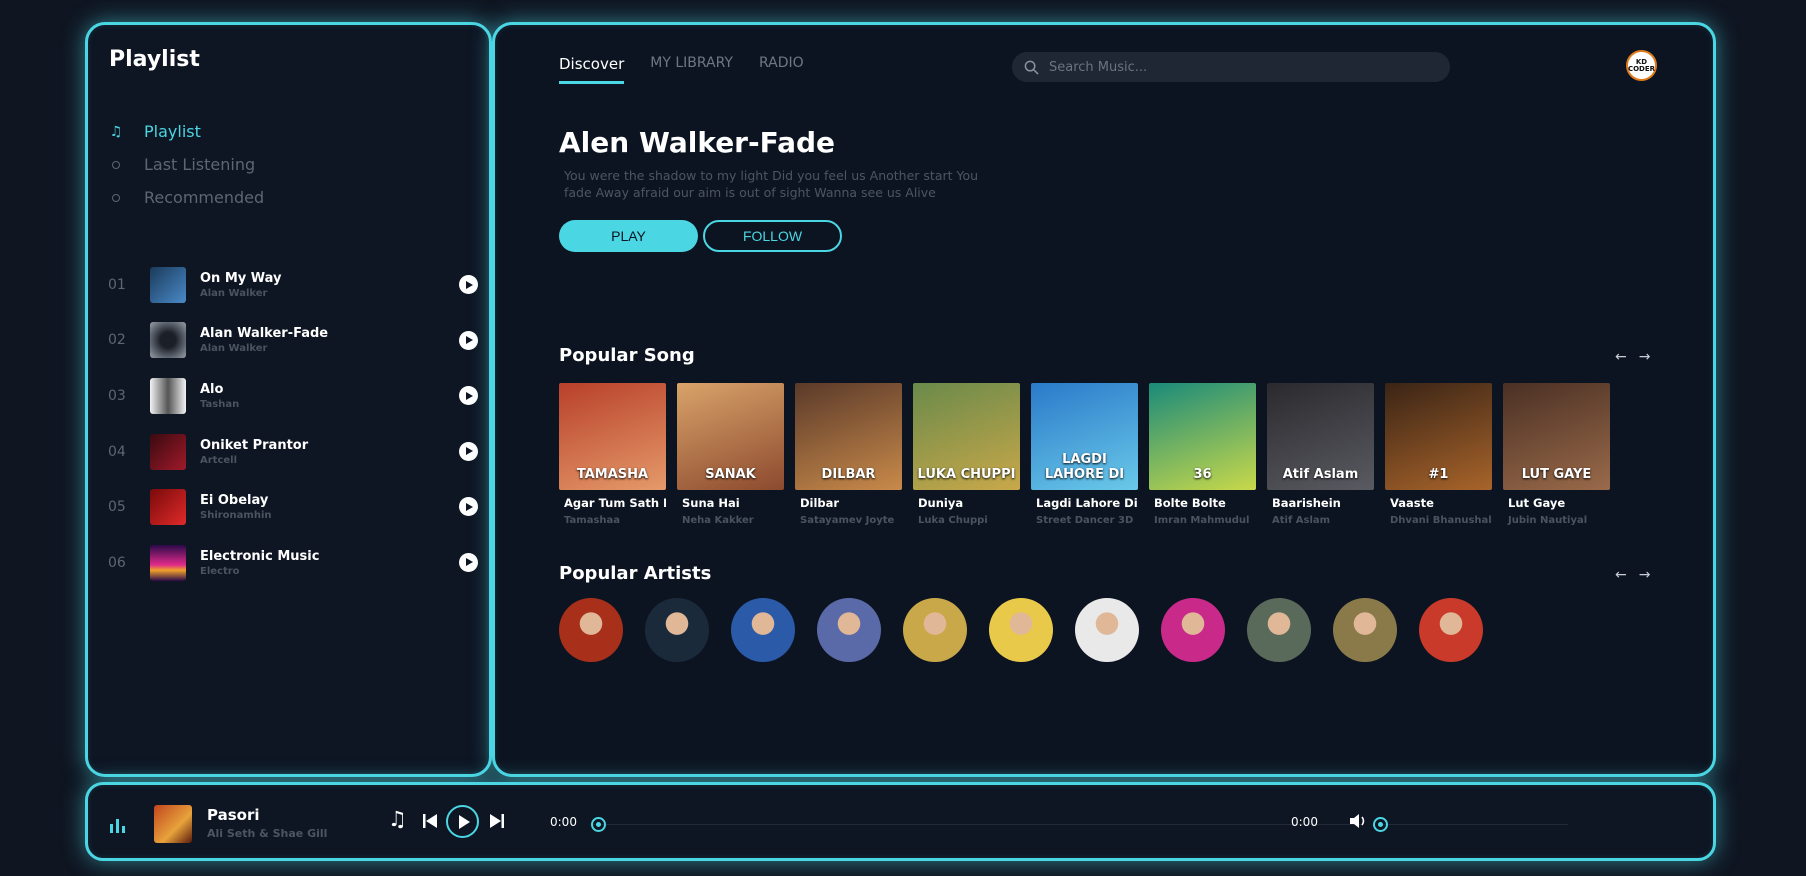 The height and width of the screenshot is (876, 1806). What do you see at coordinates (267, 833) in the screenshot?
I see `now-playing-artist: Ali Seth & Shae Gill` at bounding box center [267, 833].